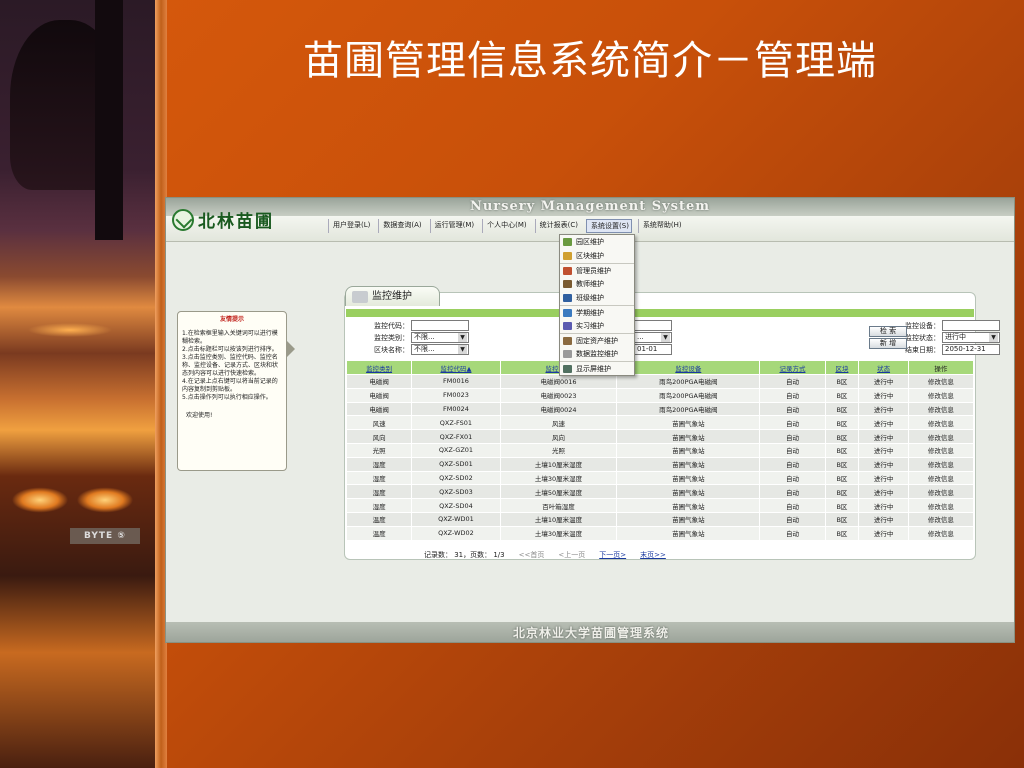 The height and width of the screenshot is (768, 1024). Describe the element at coordinates (350, 226) in the screenshot. I see `menu-login: 用户登录(L)` at that location.